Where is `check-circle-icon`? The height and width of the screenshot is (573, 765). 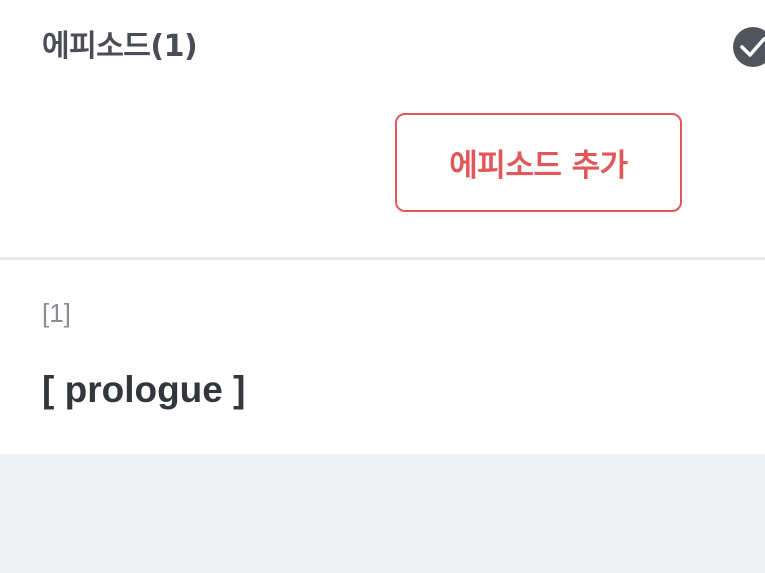
check-circle-icon is located at coordinates (749, 47).